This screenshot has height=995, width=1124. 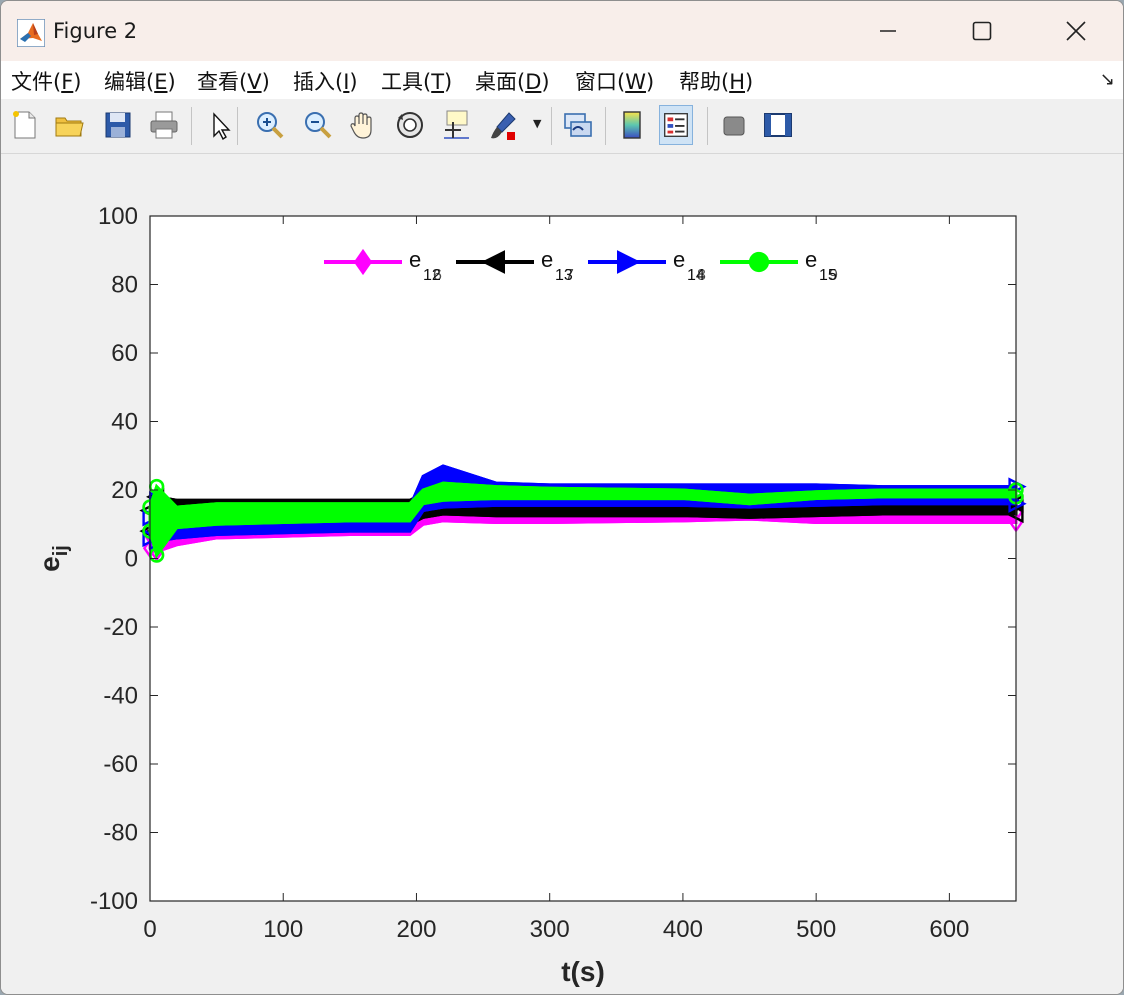 What do you see at coordinates (416, 81) in the screenshot?
I see `menu-item-t: 工具(T)` at bounding box center [416, 81].